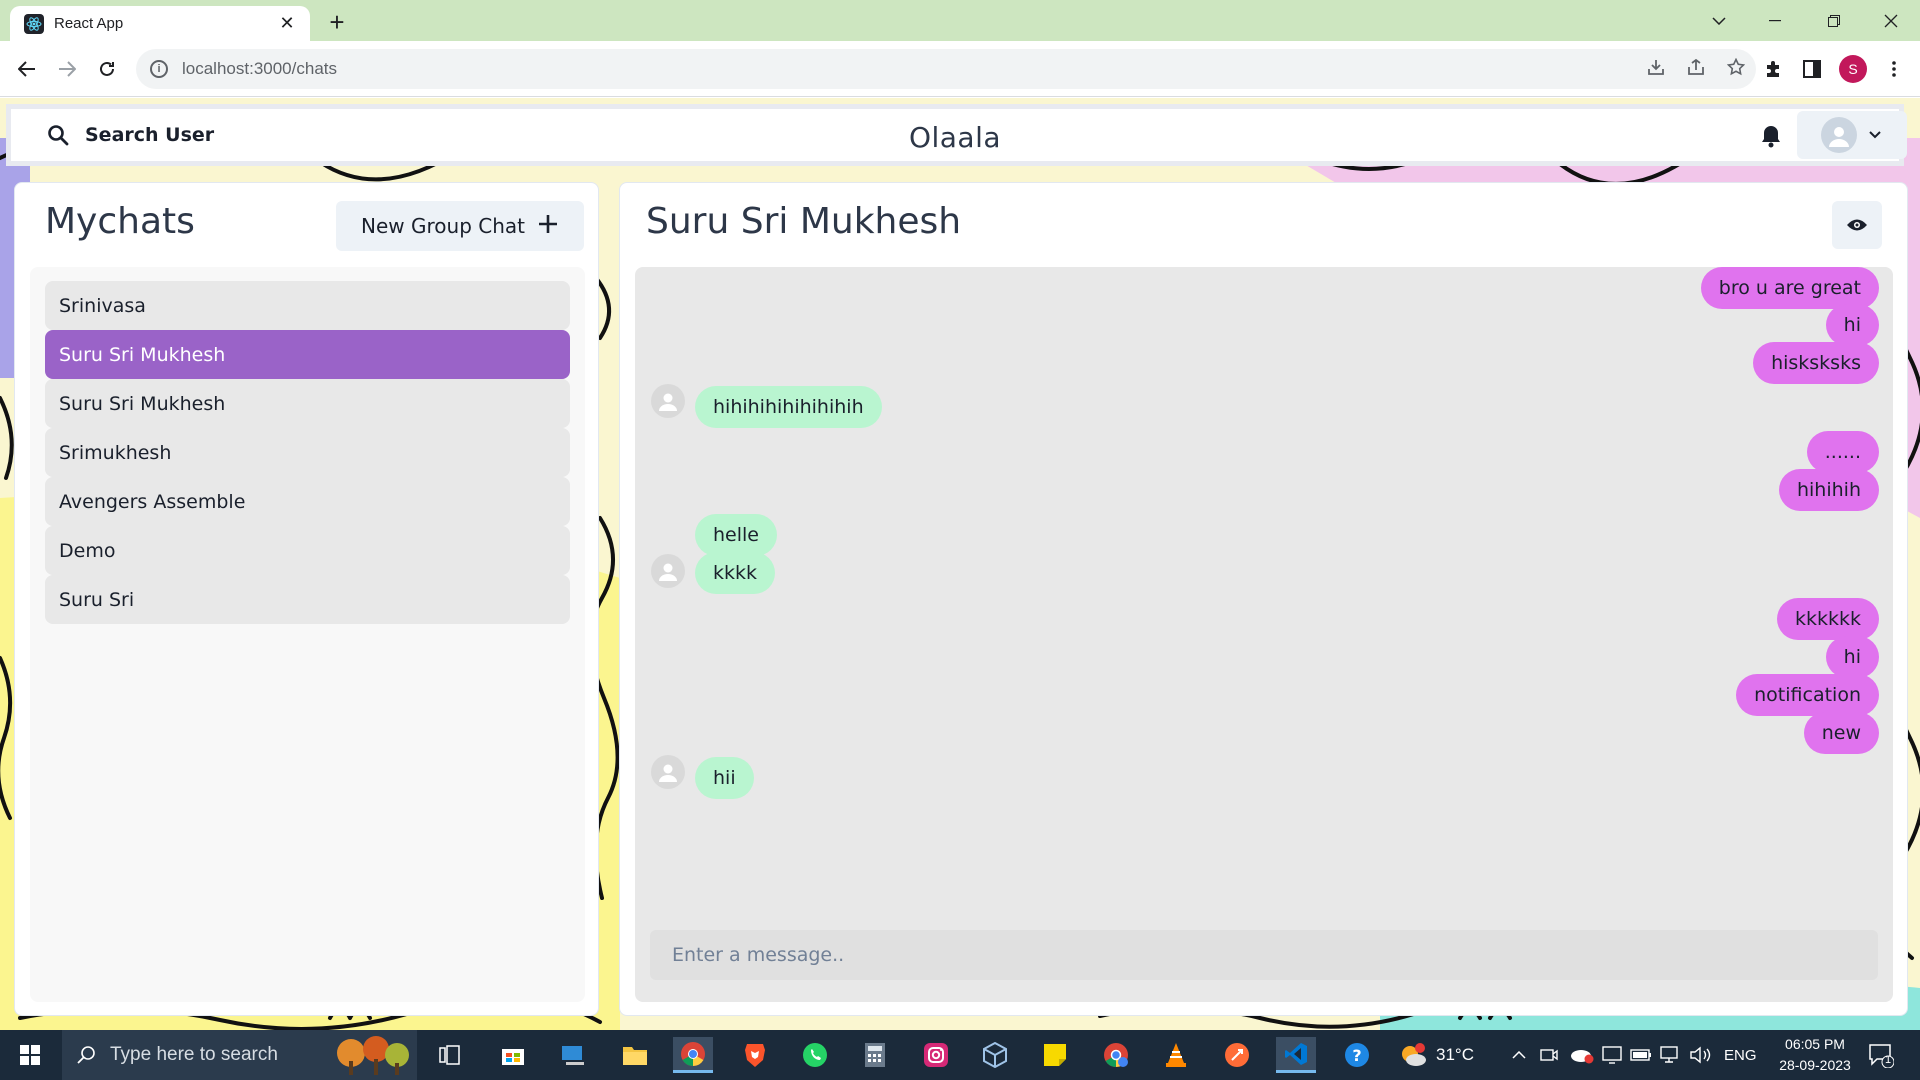  What do you see at coordinates (1816, 363) in the screenshot?
I see `sent-message: hisksksks` at bounding box center [1816, 363].